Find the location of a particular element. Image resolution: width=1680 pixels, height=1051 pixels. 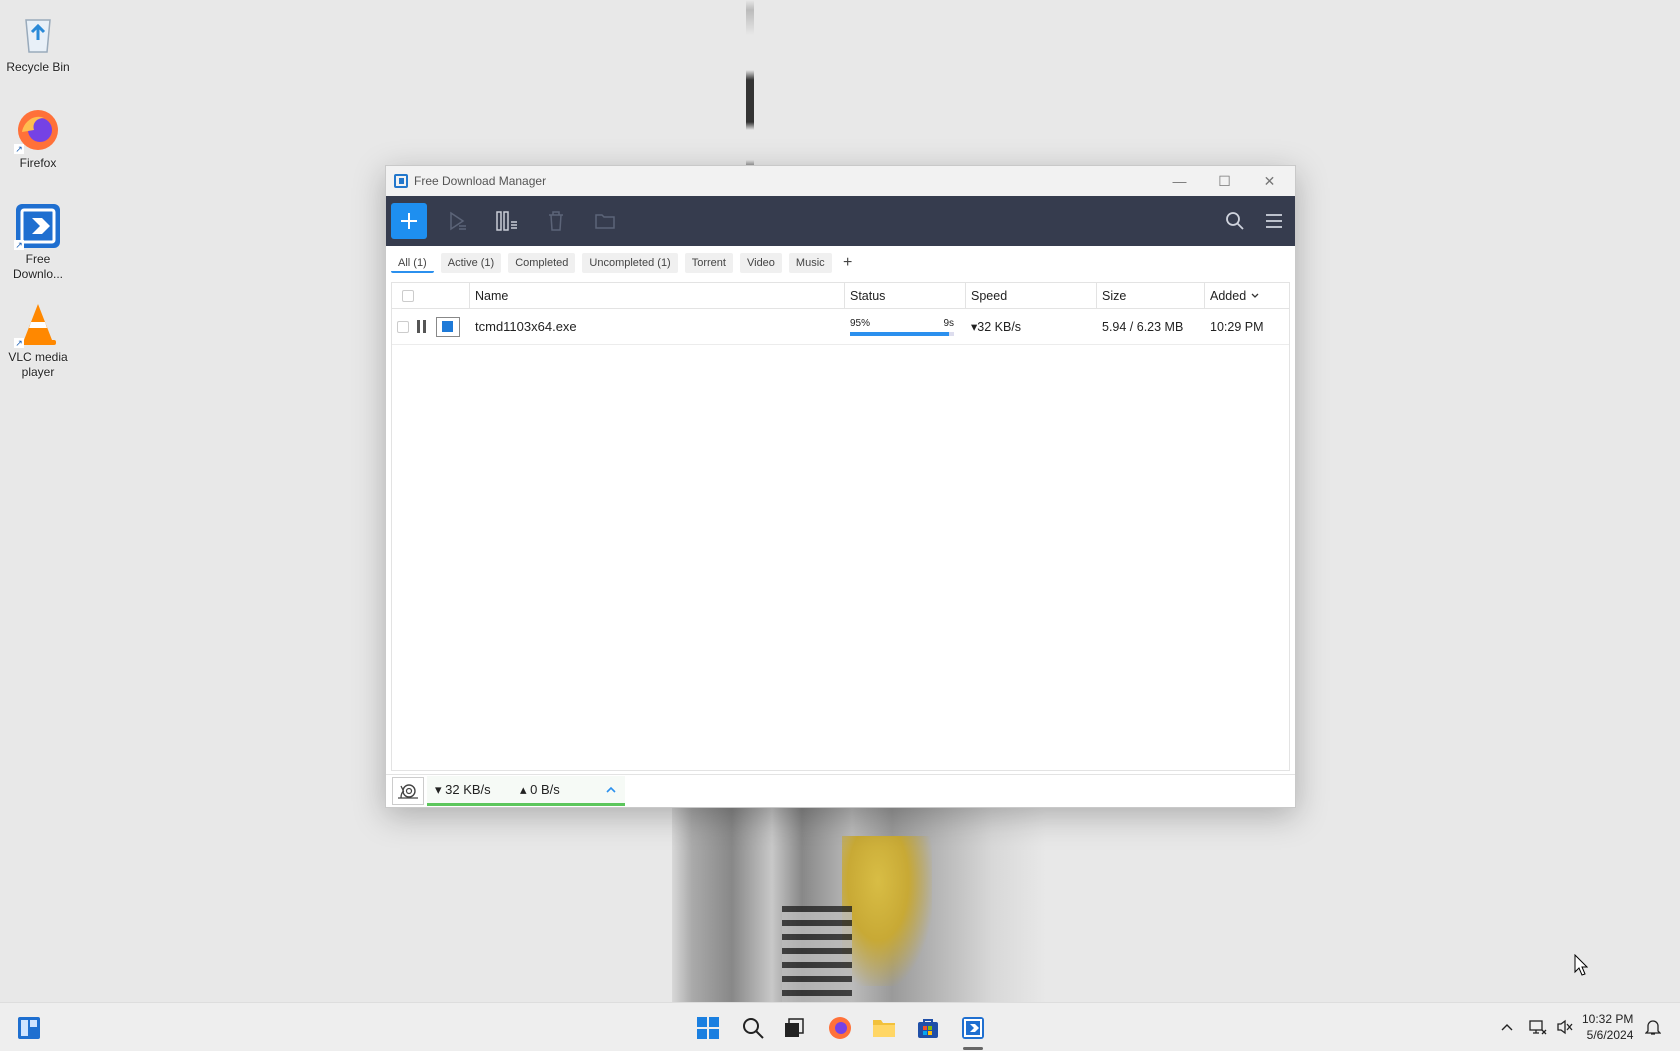

filter-torrent: Torrent is located at coordinates (708, 263).